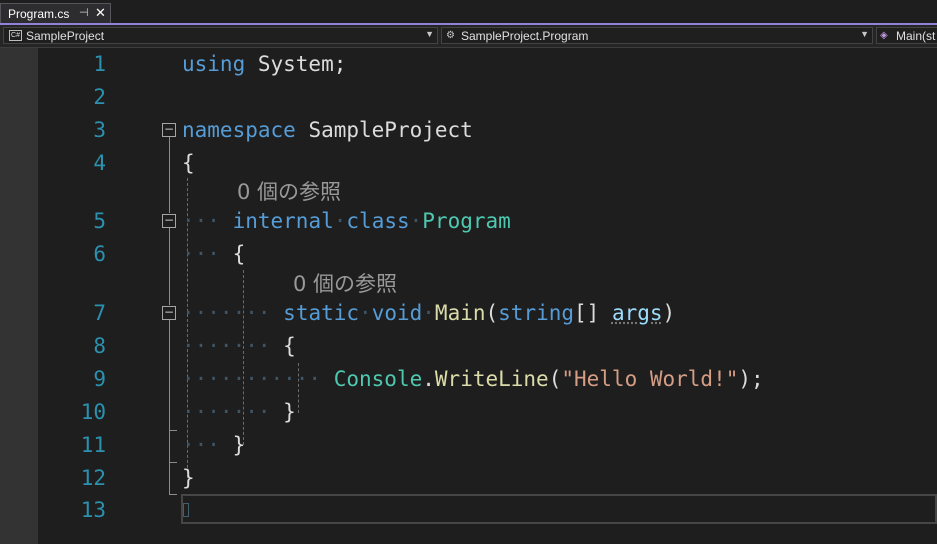 The height and width of the screenshot is (544, 937). Describe the element at coordinates (188, 478) in the screenshot. I see `code-line-12: }` at that location.